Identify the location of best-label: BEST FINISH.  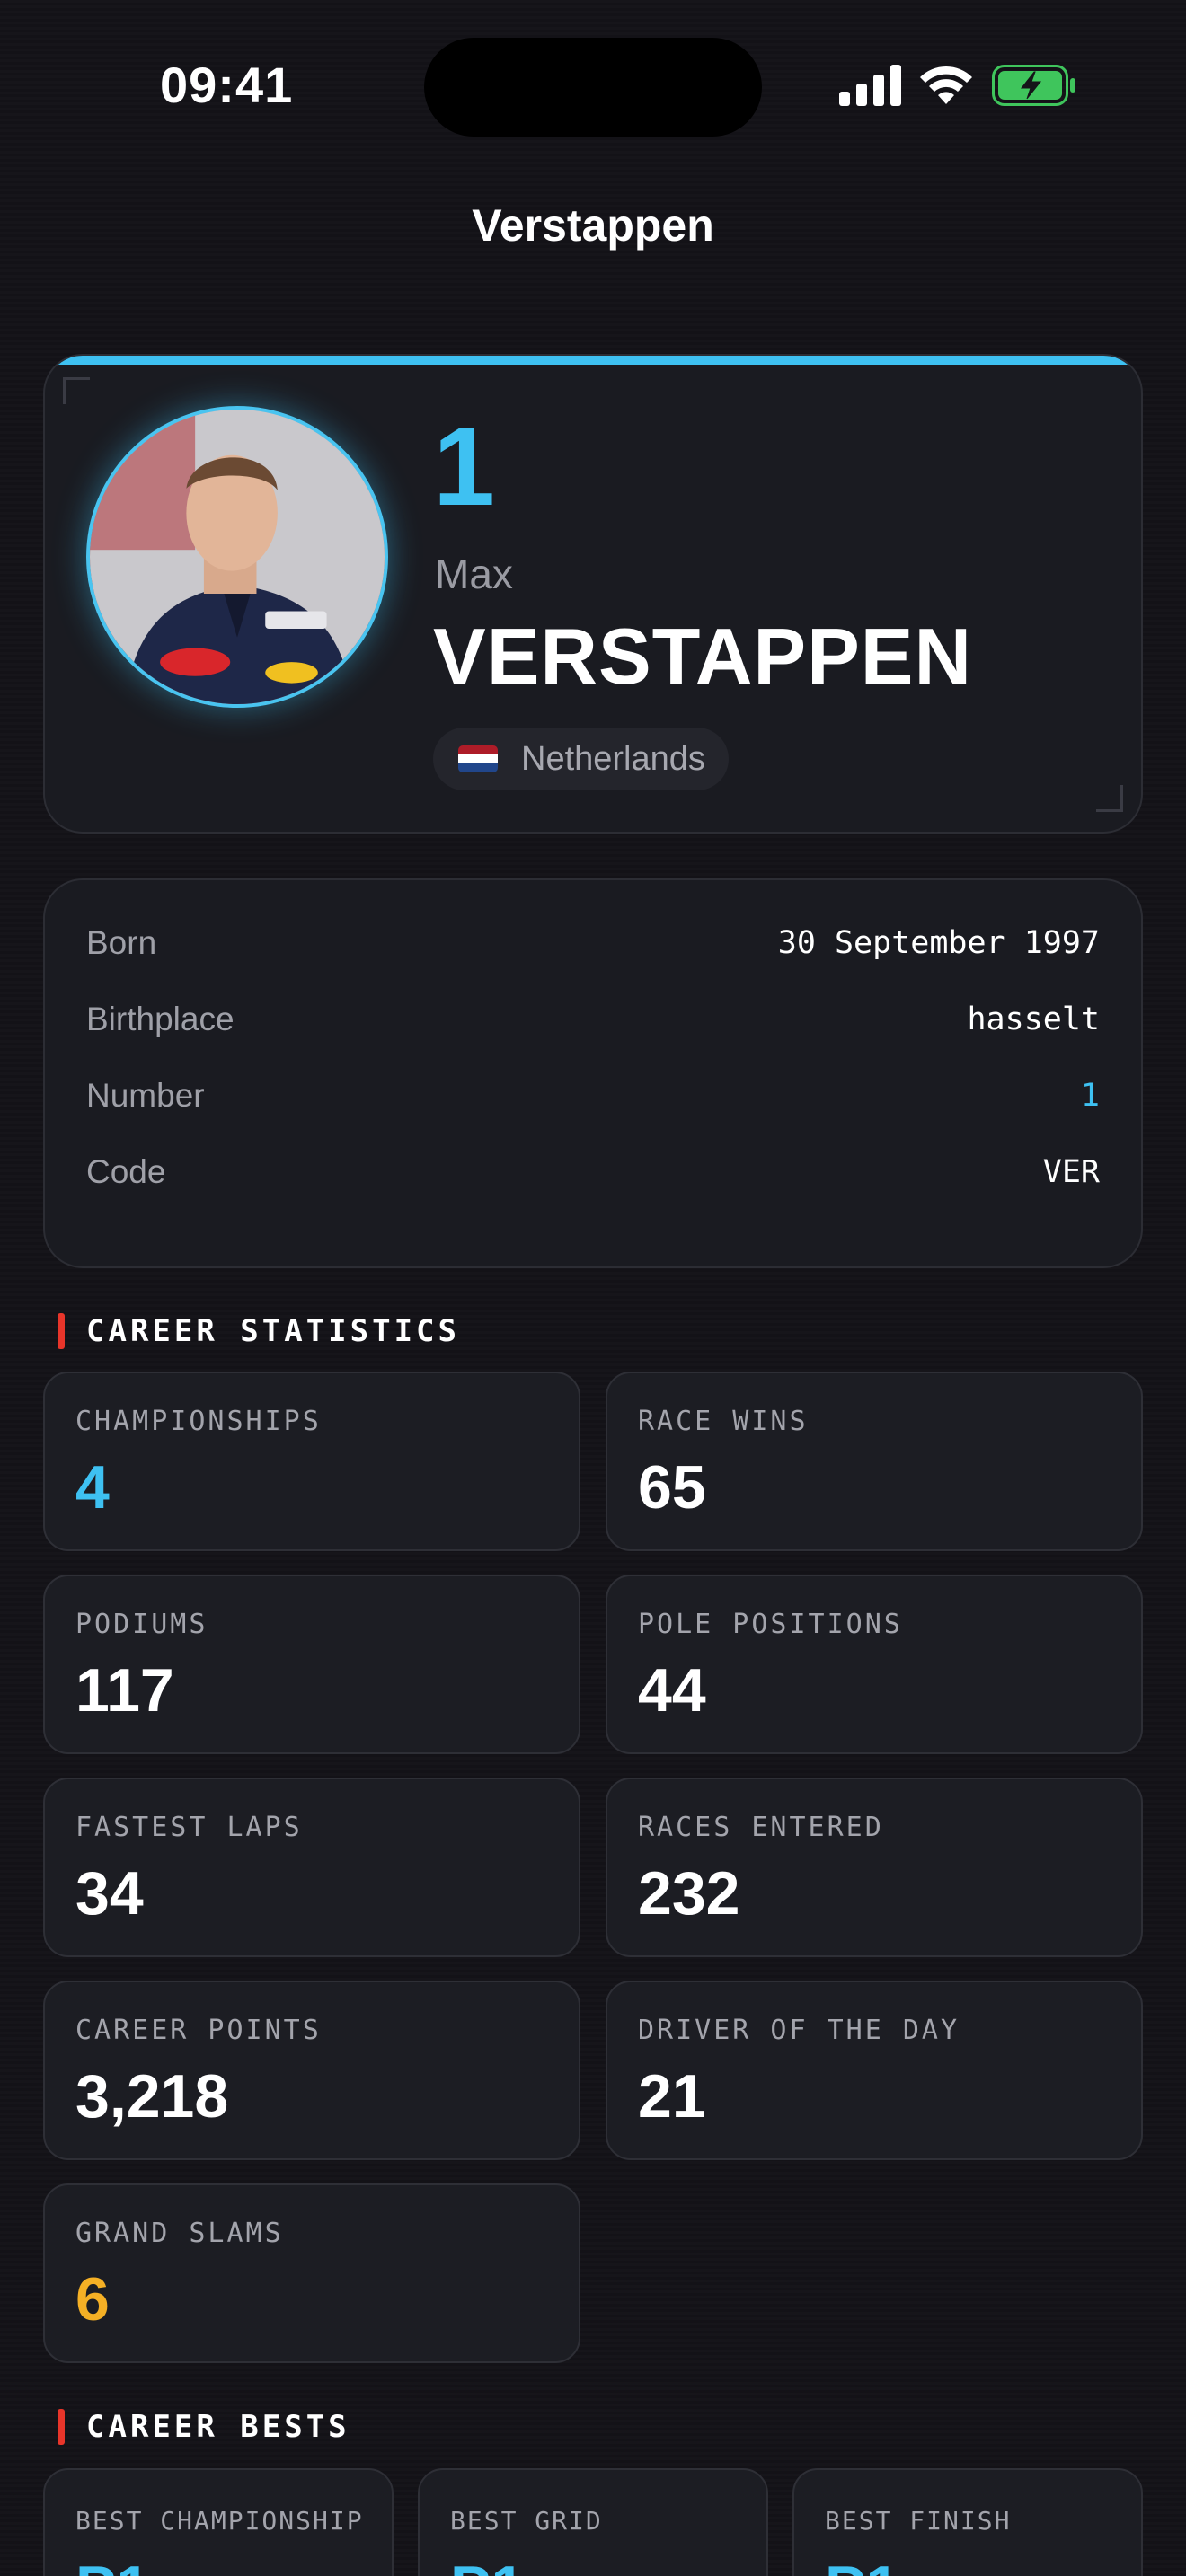
(918, 2521).